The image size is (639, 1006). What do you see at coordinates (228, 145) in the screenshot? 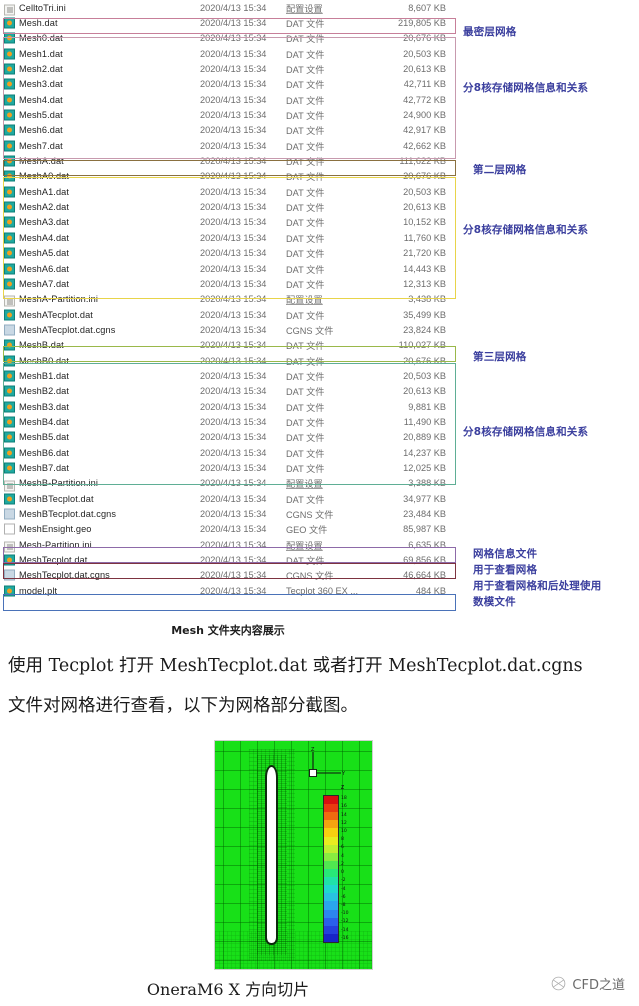
I see `table-row: Mesh7.dat 2020/4/13 15:34 DAT 文件 42,662 KB` at bounding box center [228, 145].